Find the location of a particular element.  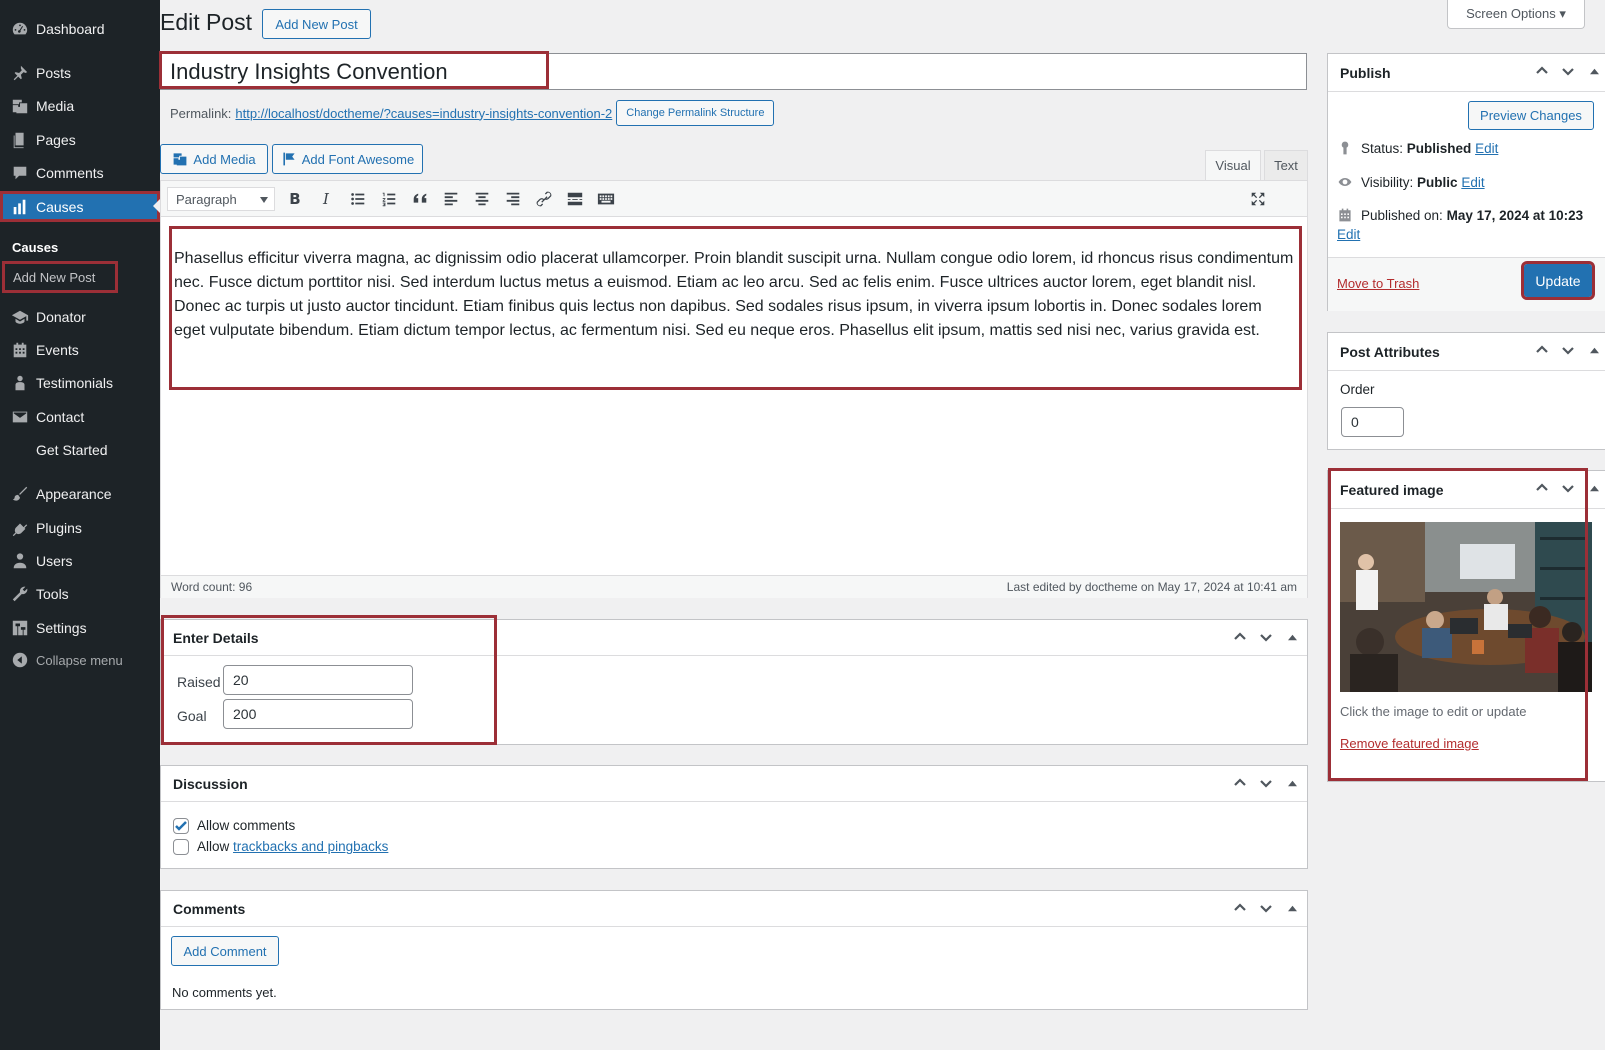

discussion-header: Discussion is located at coordinates (734, 784).